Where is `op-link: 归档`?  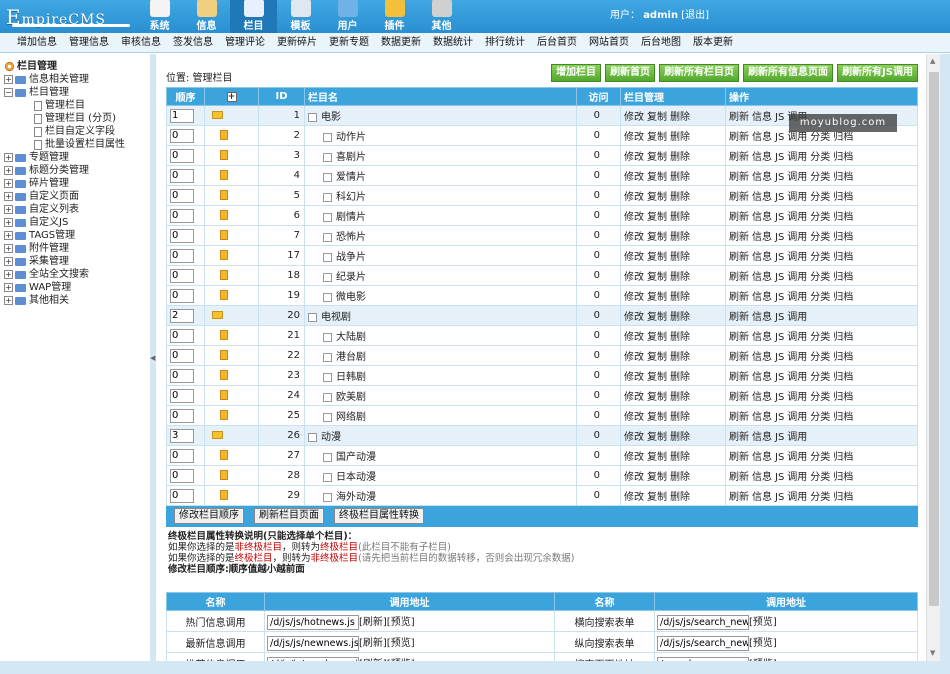 op-link: 归档 is located at coordinates (843, 417).